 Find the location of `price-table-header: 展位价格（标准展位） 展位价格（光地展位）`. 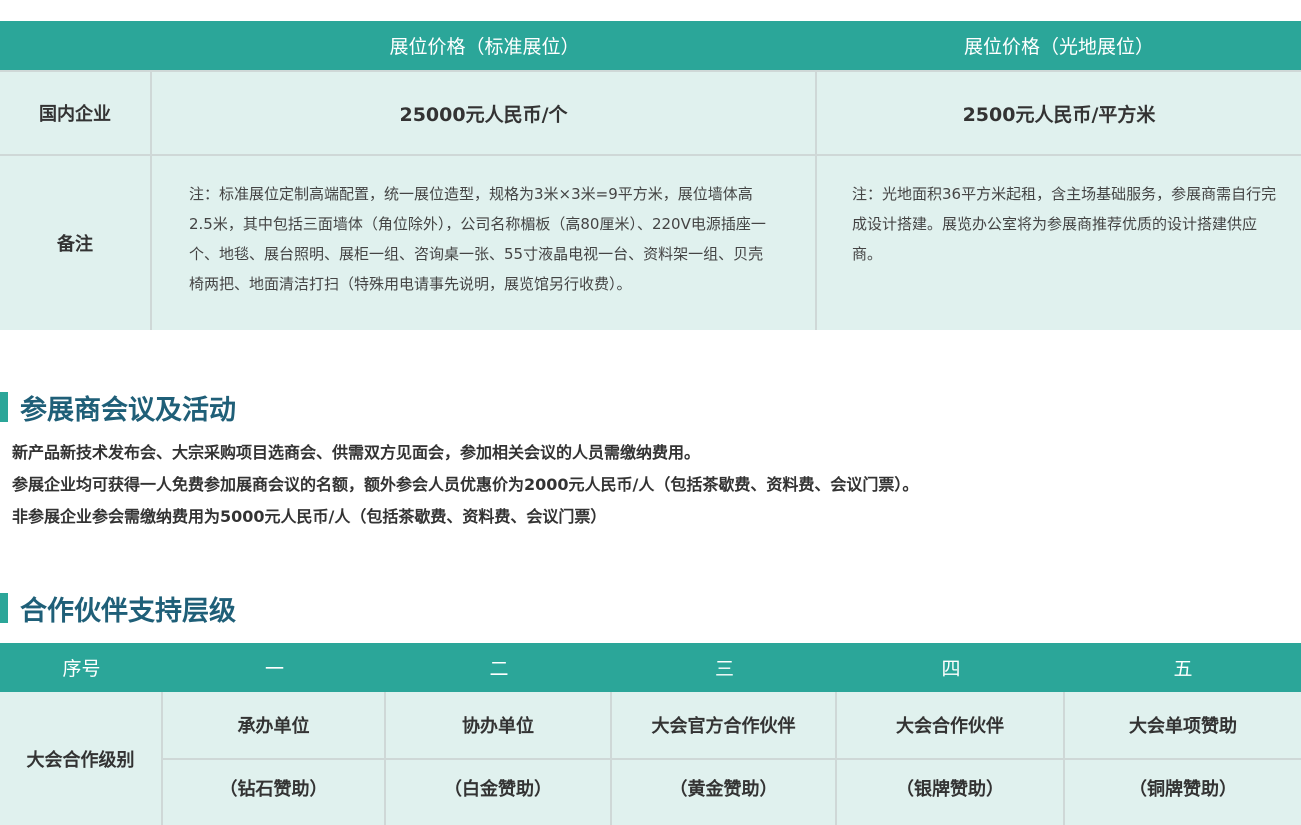

price-table-header: 展位价格（标准展位） 展位价格（光地展位） is located at coordinates (650, 45).